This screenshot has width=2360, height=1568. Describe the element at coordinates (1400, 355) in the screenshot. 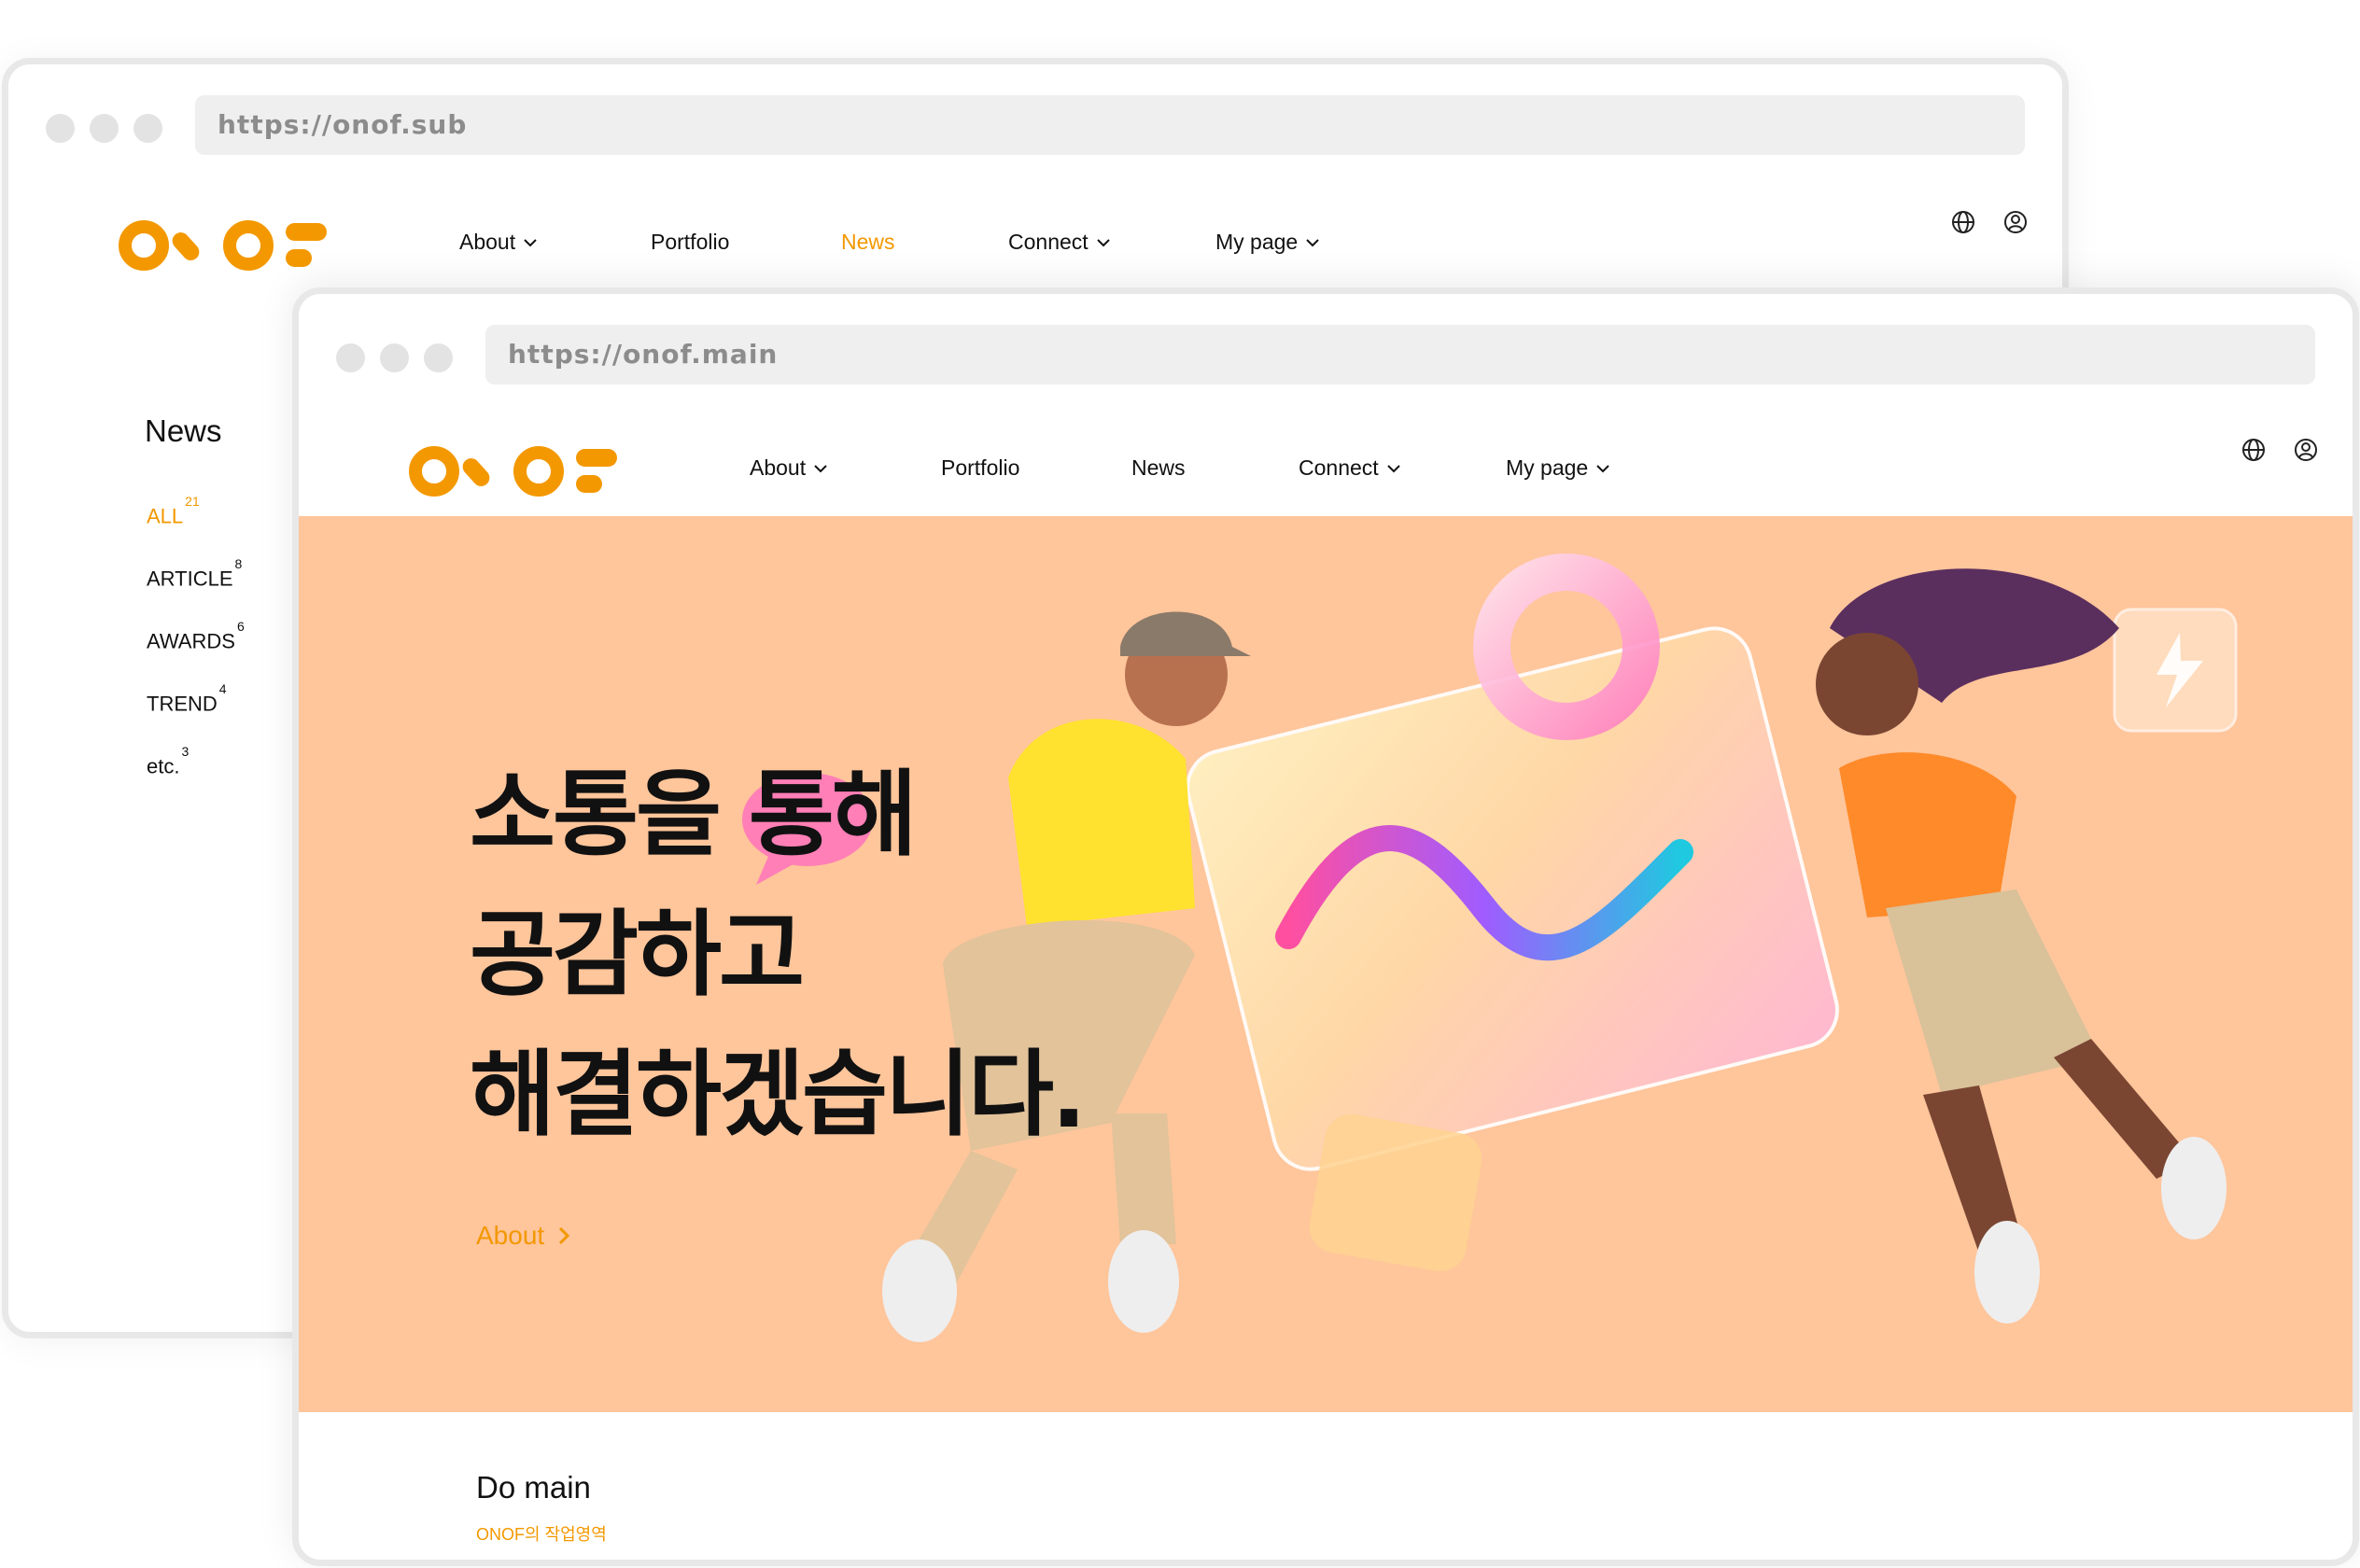

I see `address-bar: https://onof.main` at that location.